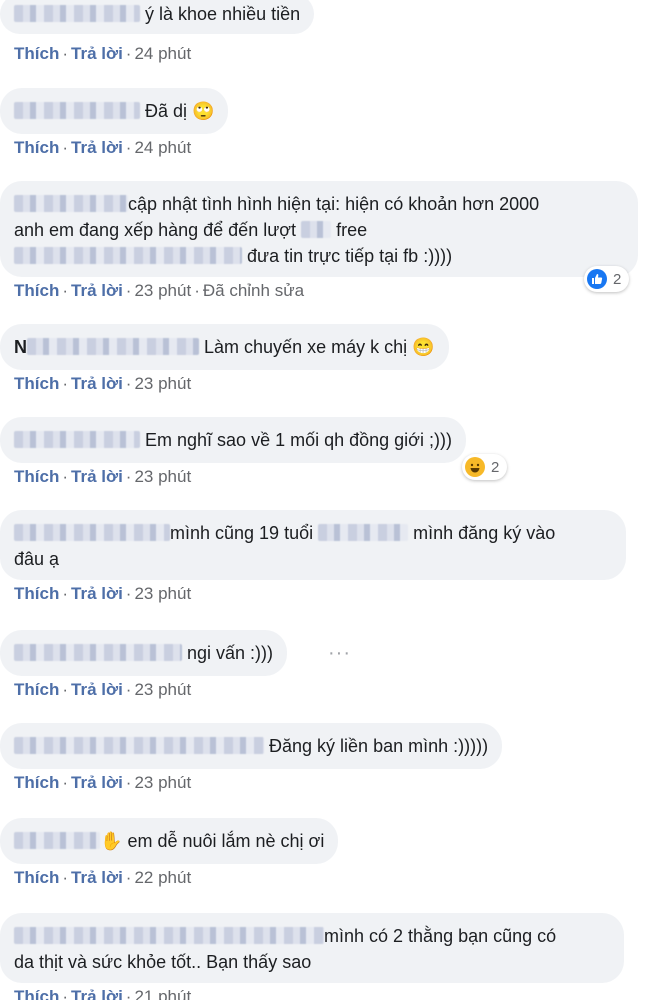 Image resolution: width=670 pixels, height=1000 pixels. I want to click on comment-bubble: Đã dị 🙄, so click(114, 111).